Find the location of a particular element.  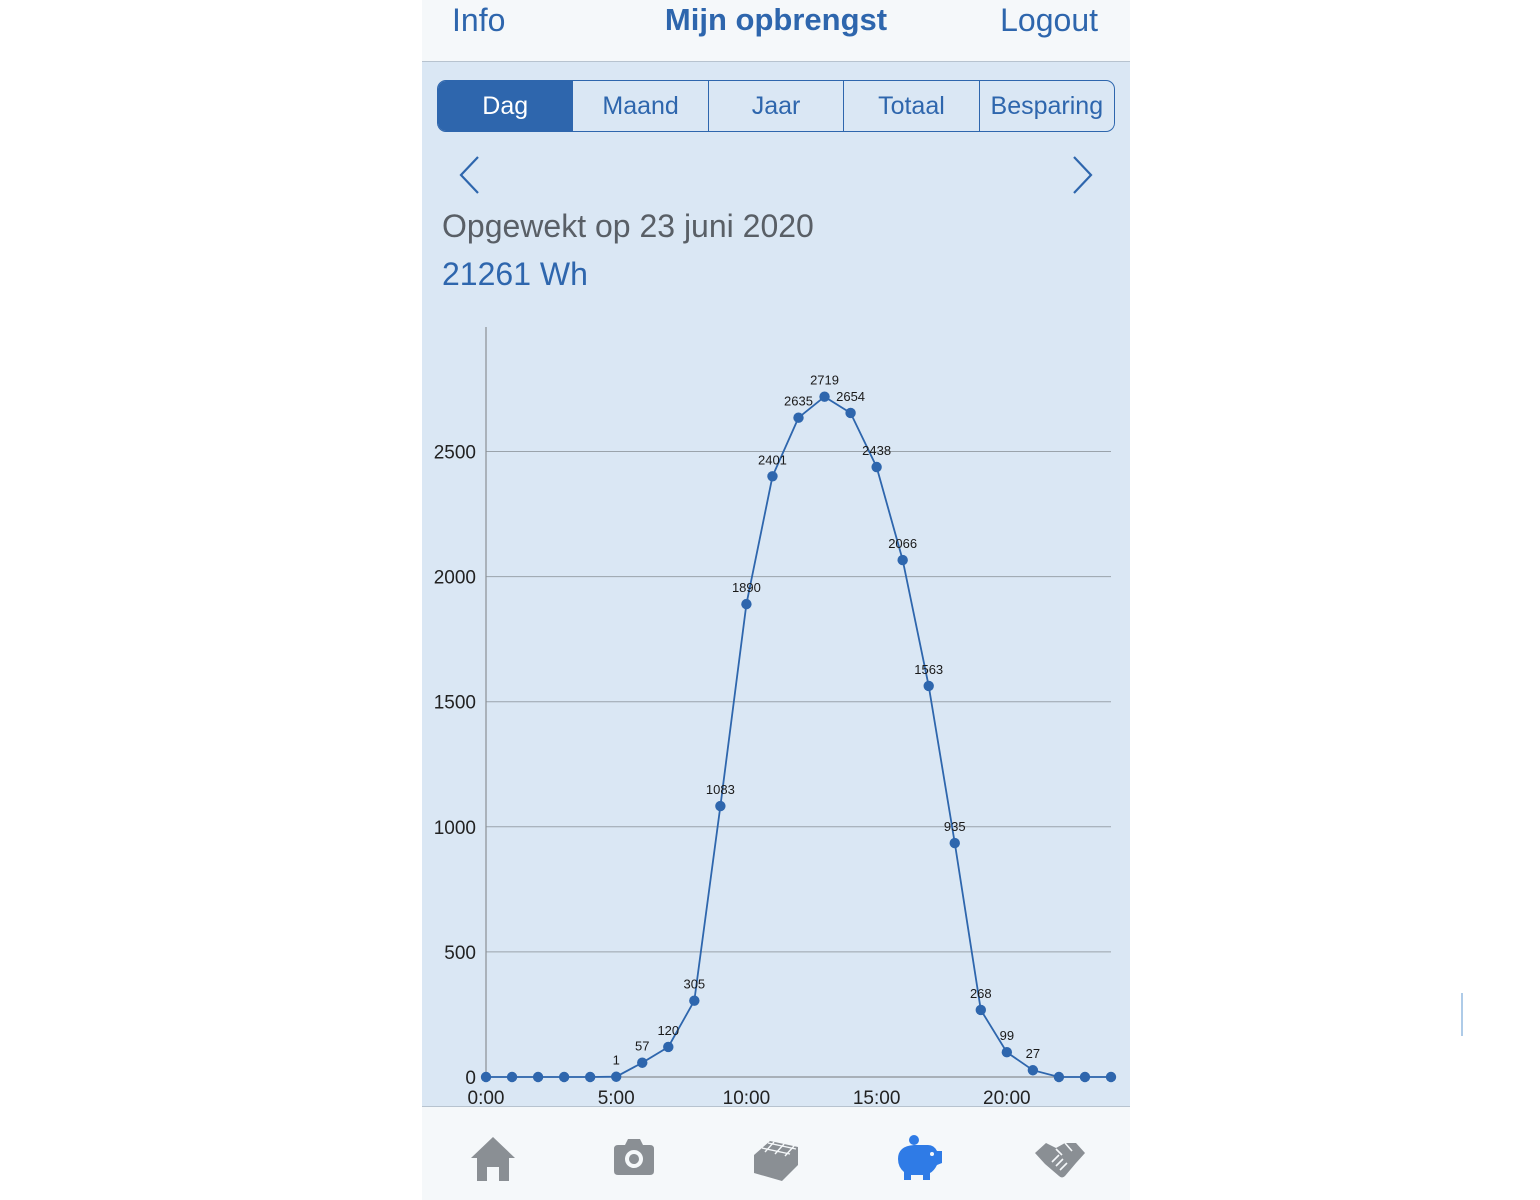

tab-home is located at coordinates (493, 1158).